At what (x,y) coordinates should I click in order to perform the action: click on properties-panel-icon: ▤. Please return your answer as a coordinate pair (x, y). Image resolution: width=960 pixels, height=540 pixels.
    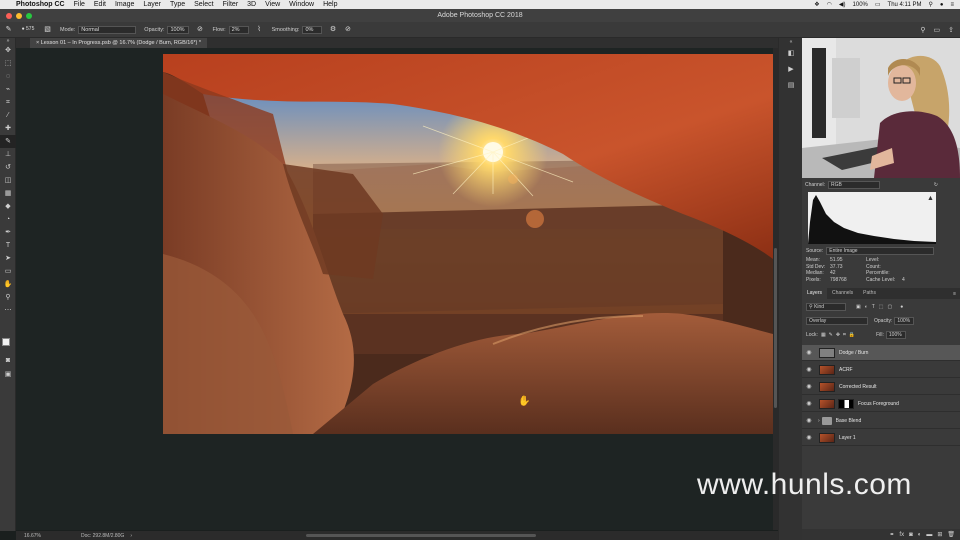
    Looking at the image, I should click on (791, 86).